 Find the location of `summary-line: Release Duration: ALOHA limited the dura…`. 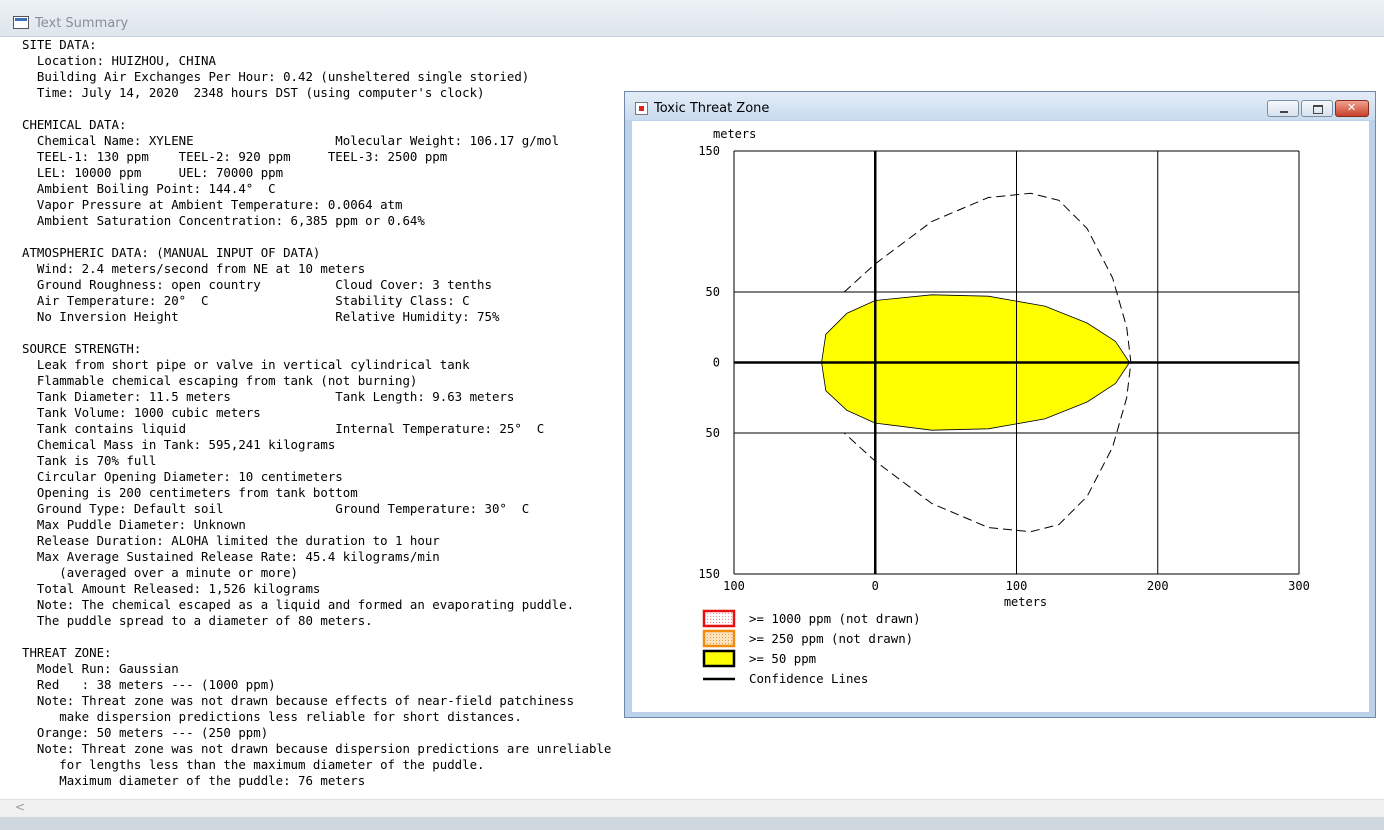

summary-line: Release Duration: ALOHA limited the dura… is located at coordinates (231, 540).